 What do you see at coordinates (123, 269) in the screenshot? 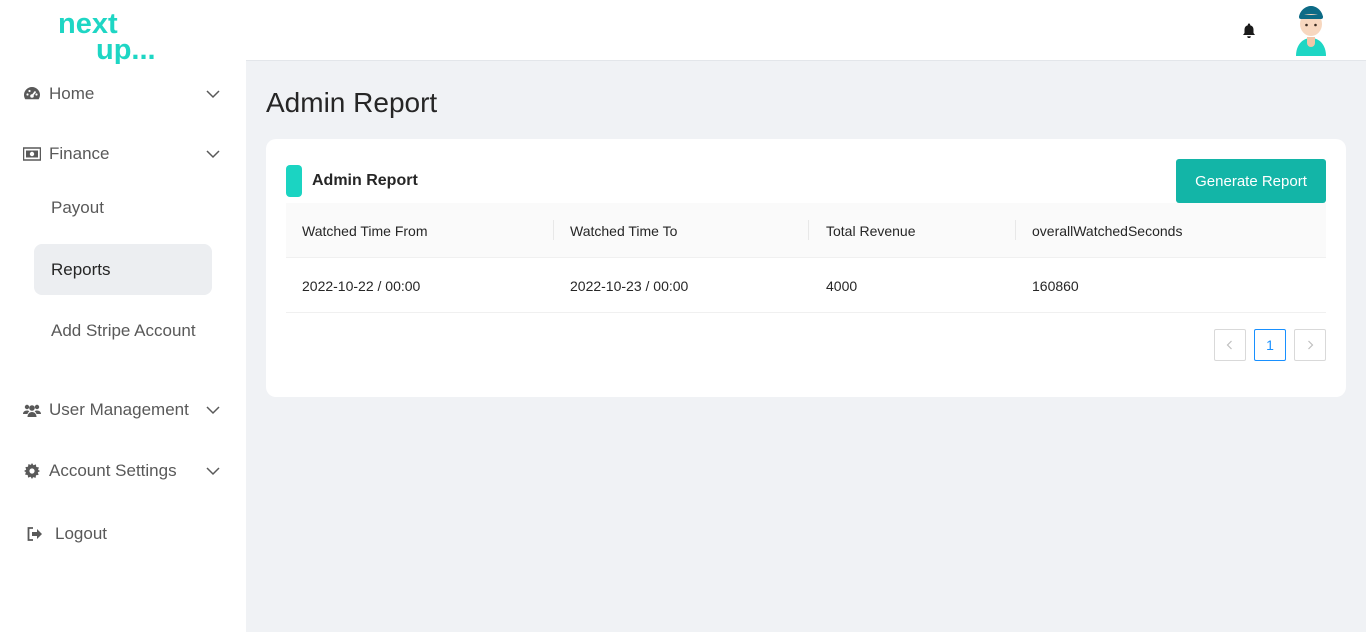
I see `sidebar-subitem-reports: Reports` at bounding box center [123, 269].